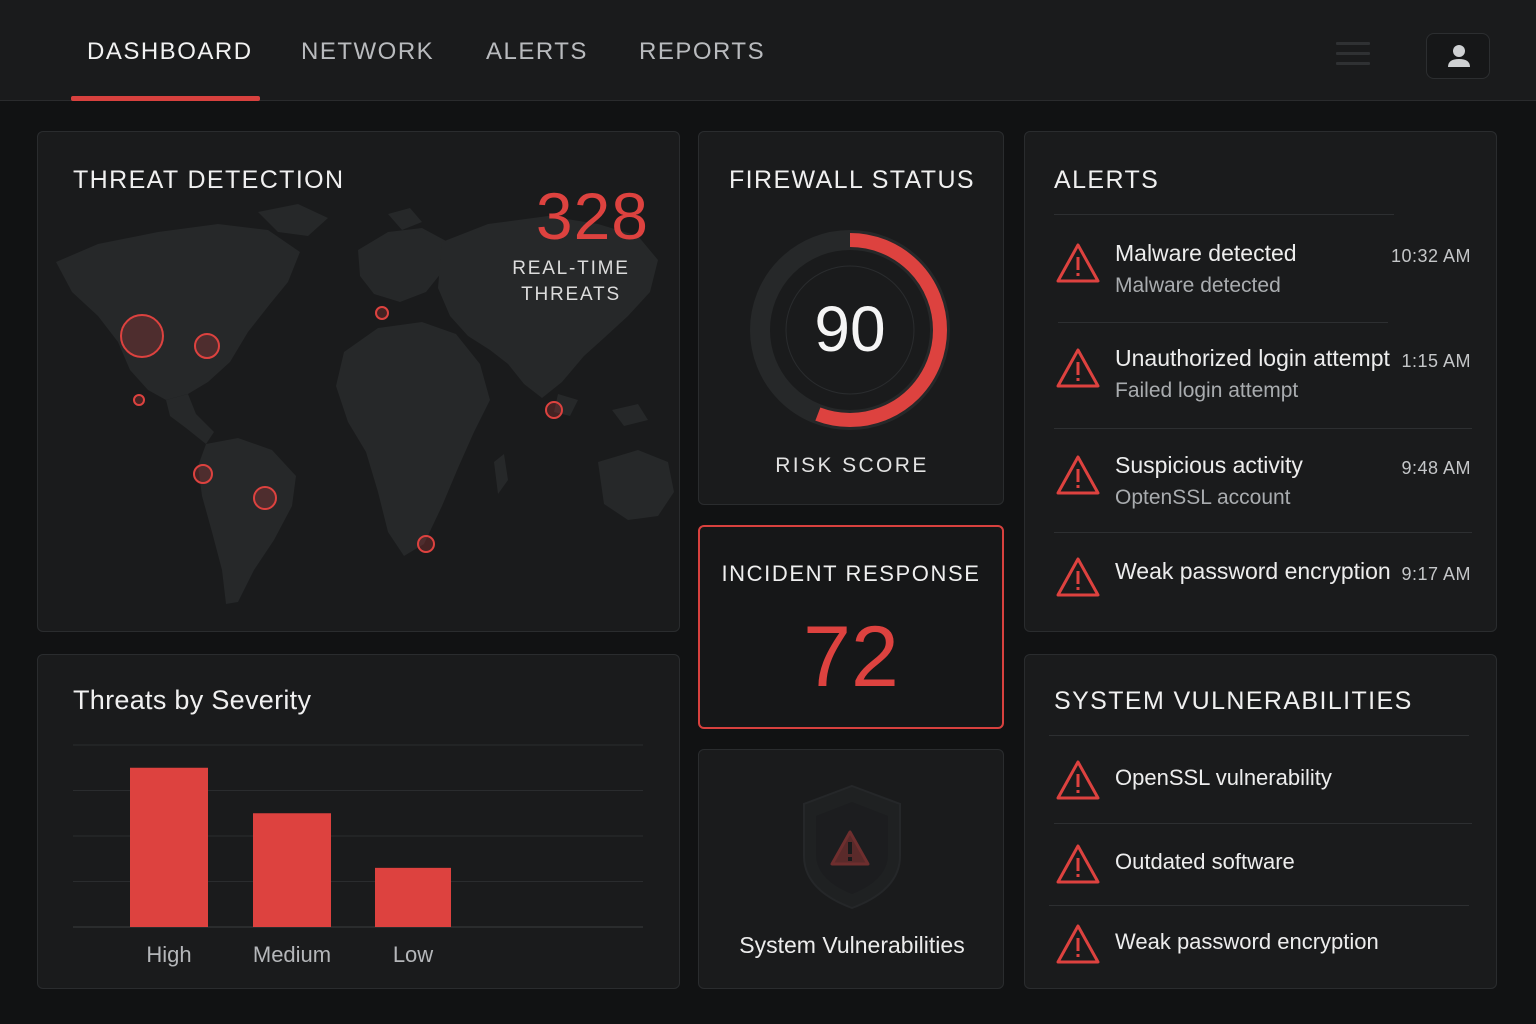  I want to click on x-tick-label: Medium, so click(292, 954).